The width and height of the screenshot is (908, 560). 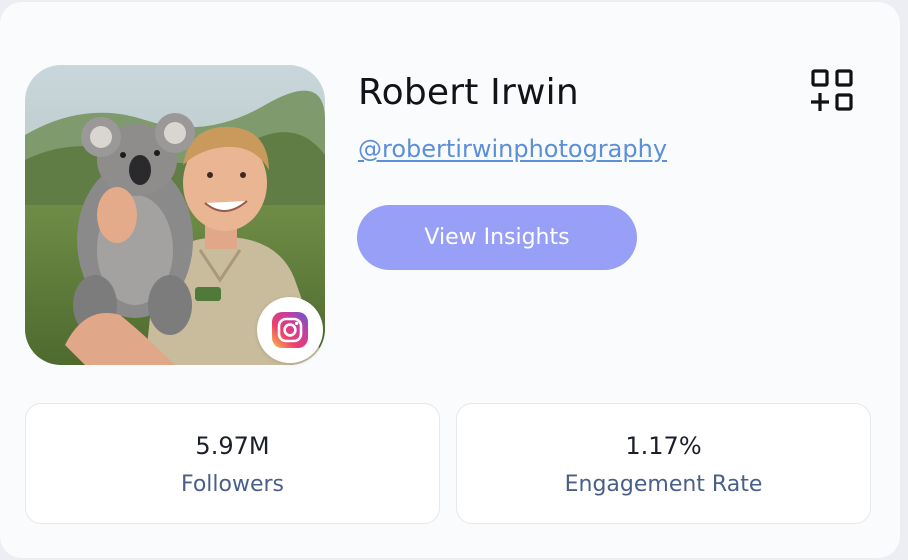 I want to click on stat-label: Engagement Rate, so click(x=663, y=484).